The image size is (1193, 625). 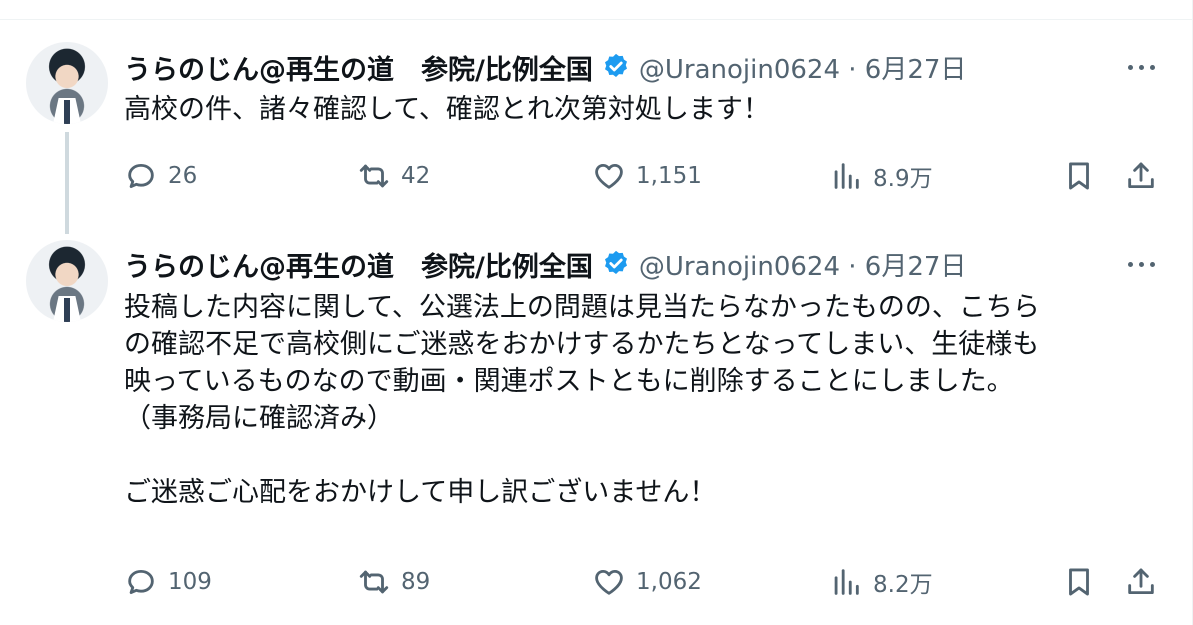 What do you see at coordinates (393, 176) in the screenshot?
I see `repost-button: 42` at bounding box center [393, 176].